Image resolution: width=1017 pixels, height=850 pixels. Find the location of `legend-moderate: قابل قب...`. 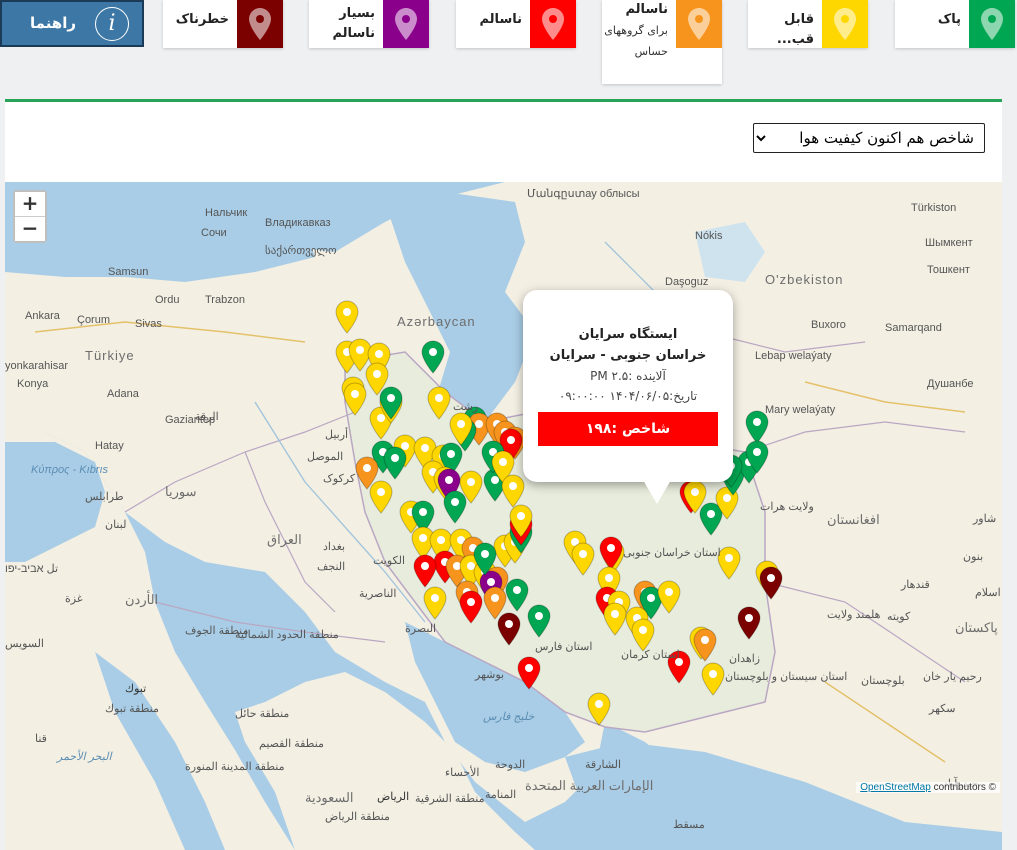

legend-moderate: قابل قب... is located at coordinates (808, 24).